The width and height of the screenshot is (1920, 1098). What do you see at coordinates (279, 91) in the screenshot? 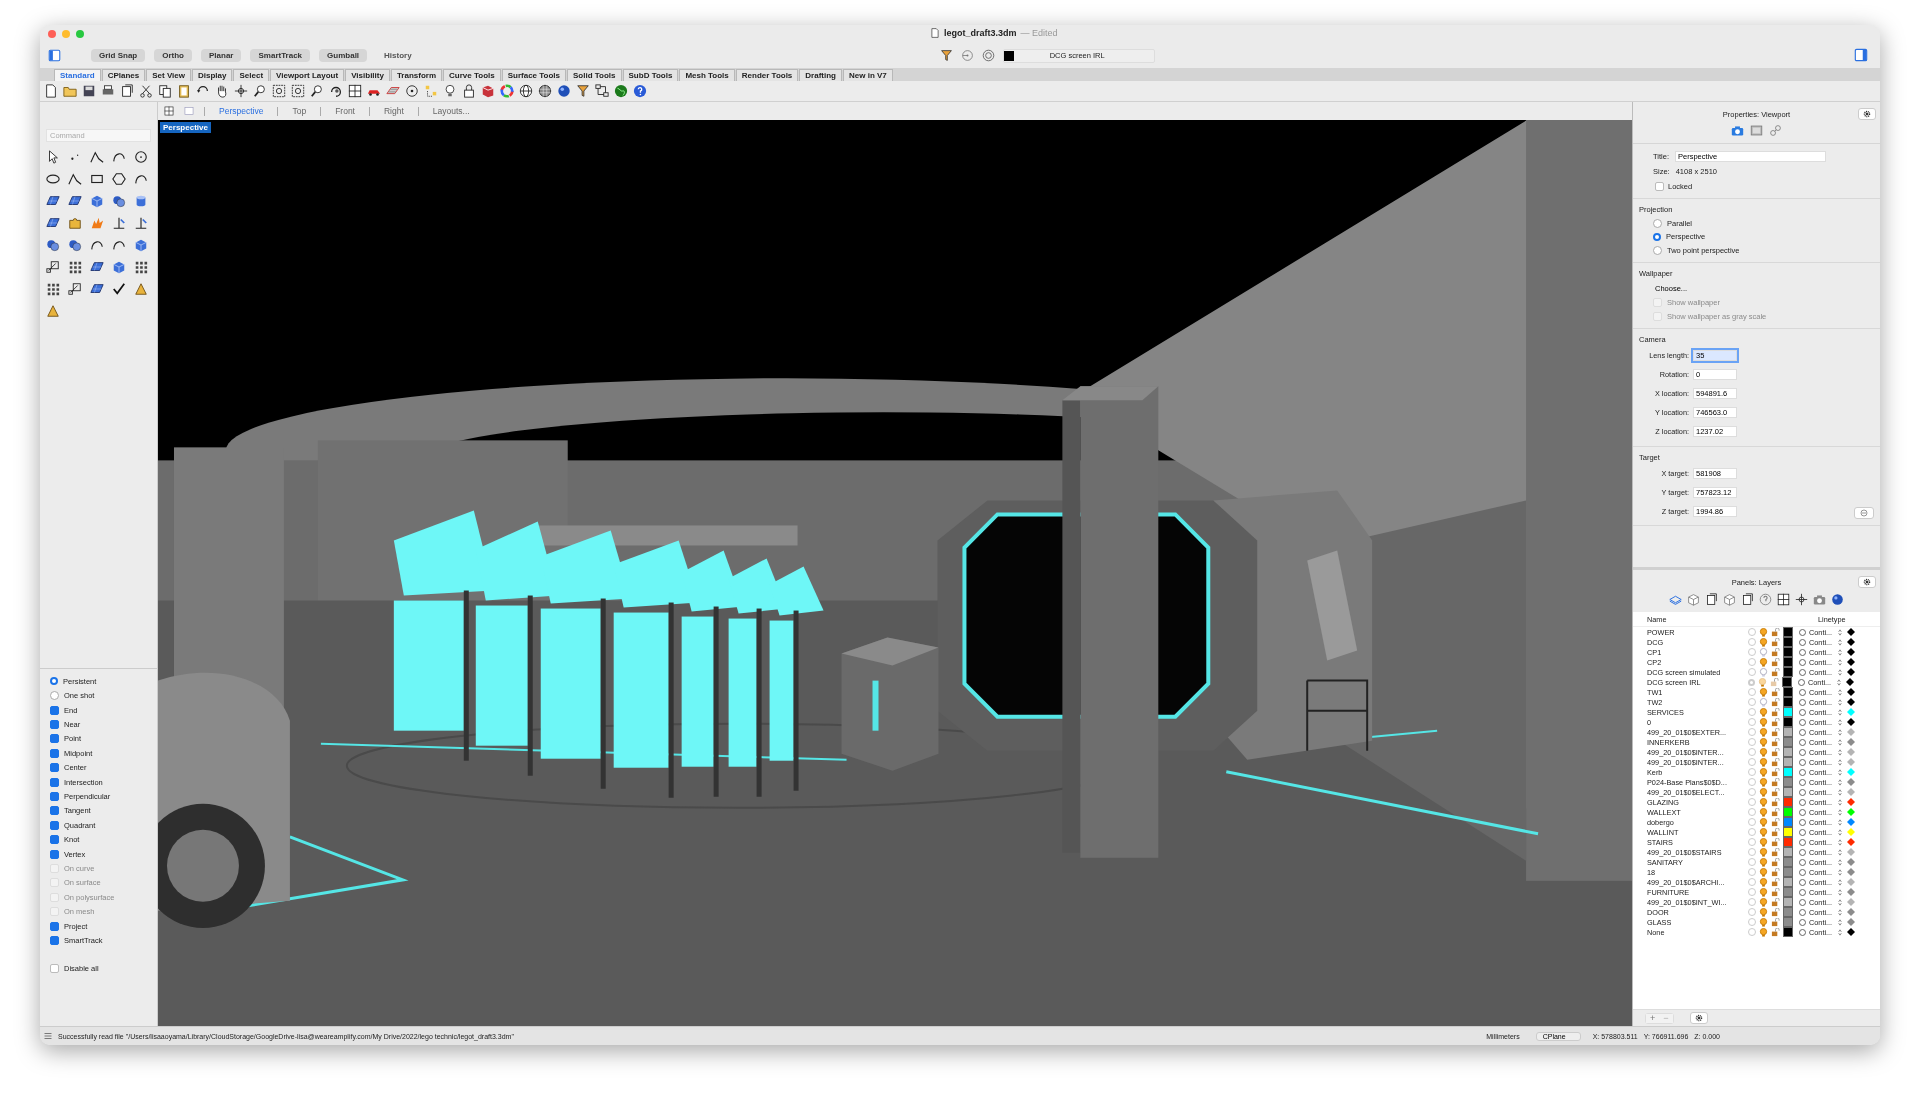
I see `zoom-window-icon` at bounding box center [279, 91].